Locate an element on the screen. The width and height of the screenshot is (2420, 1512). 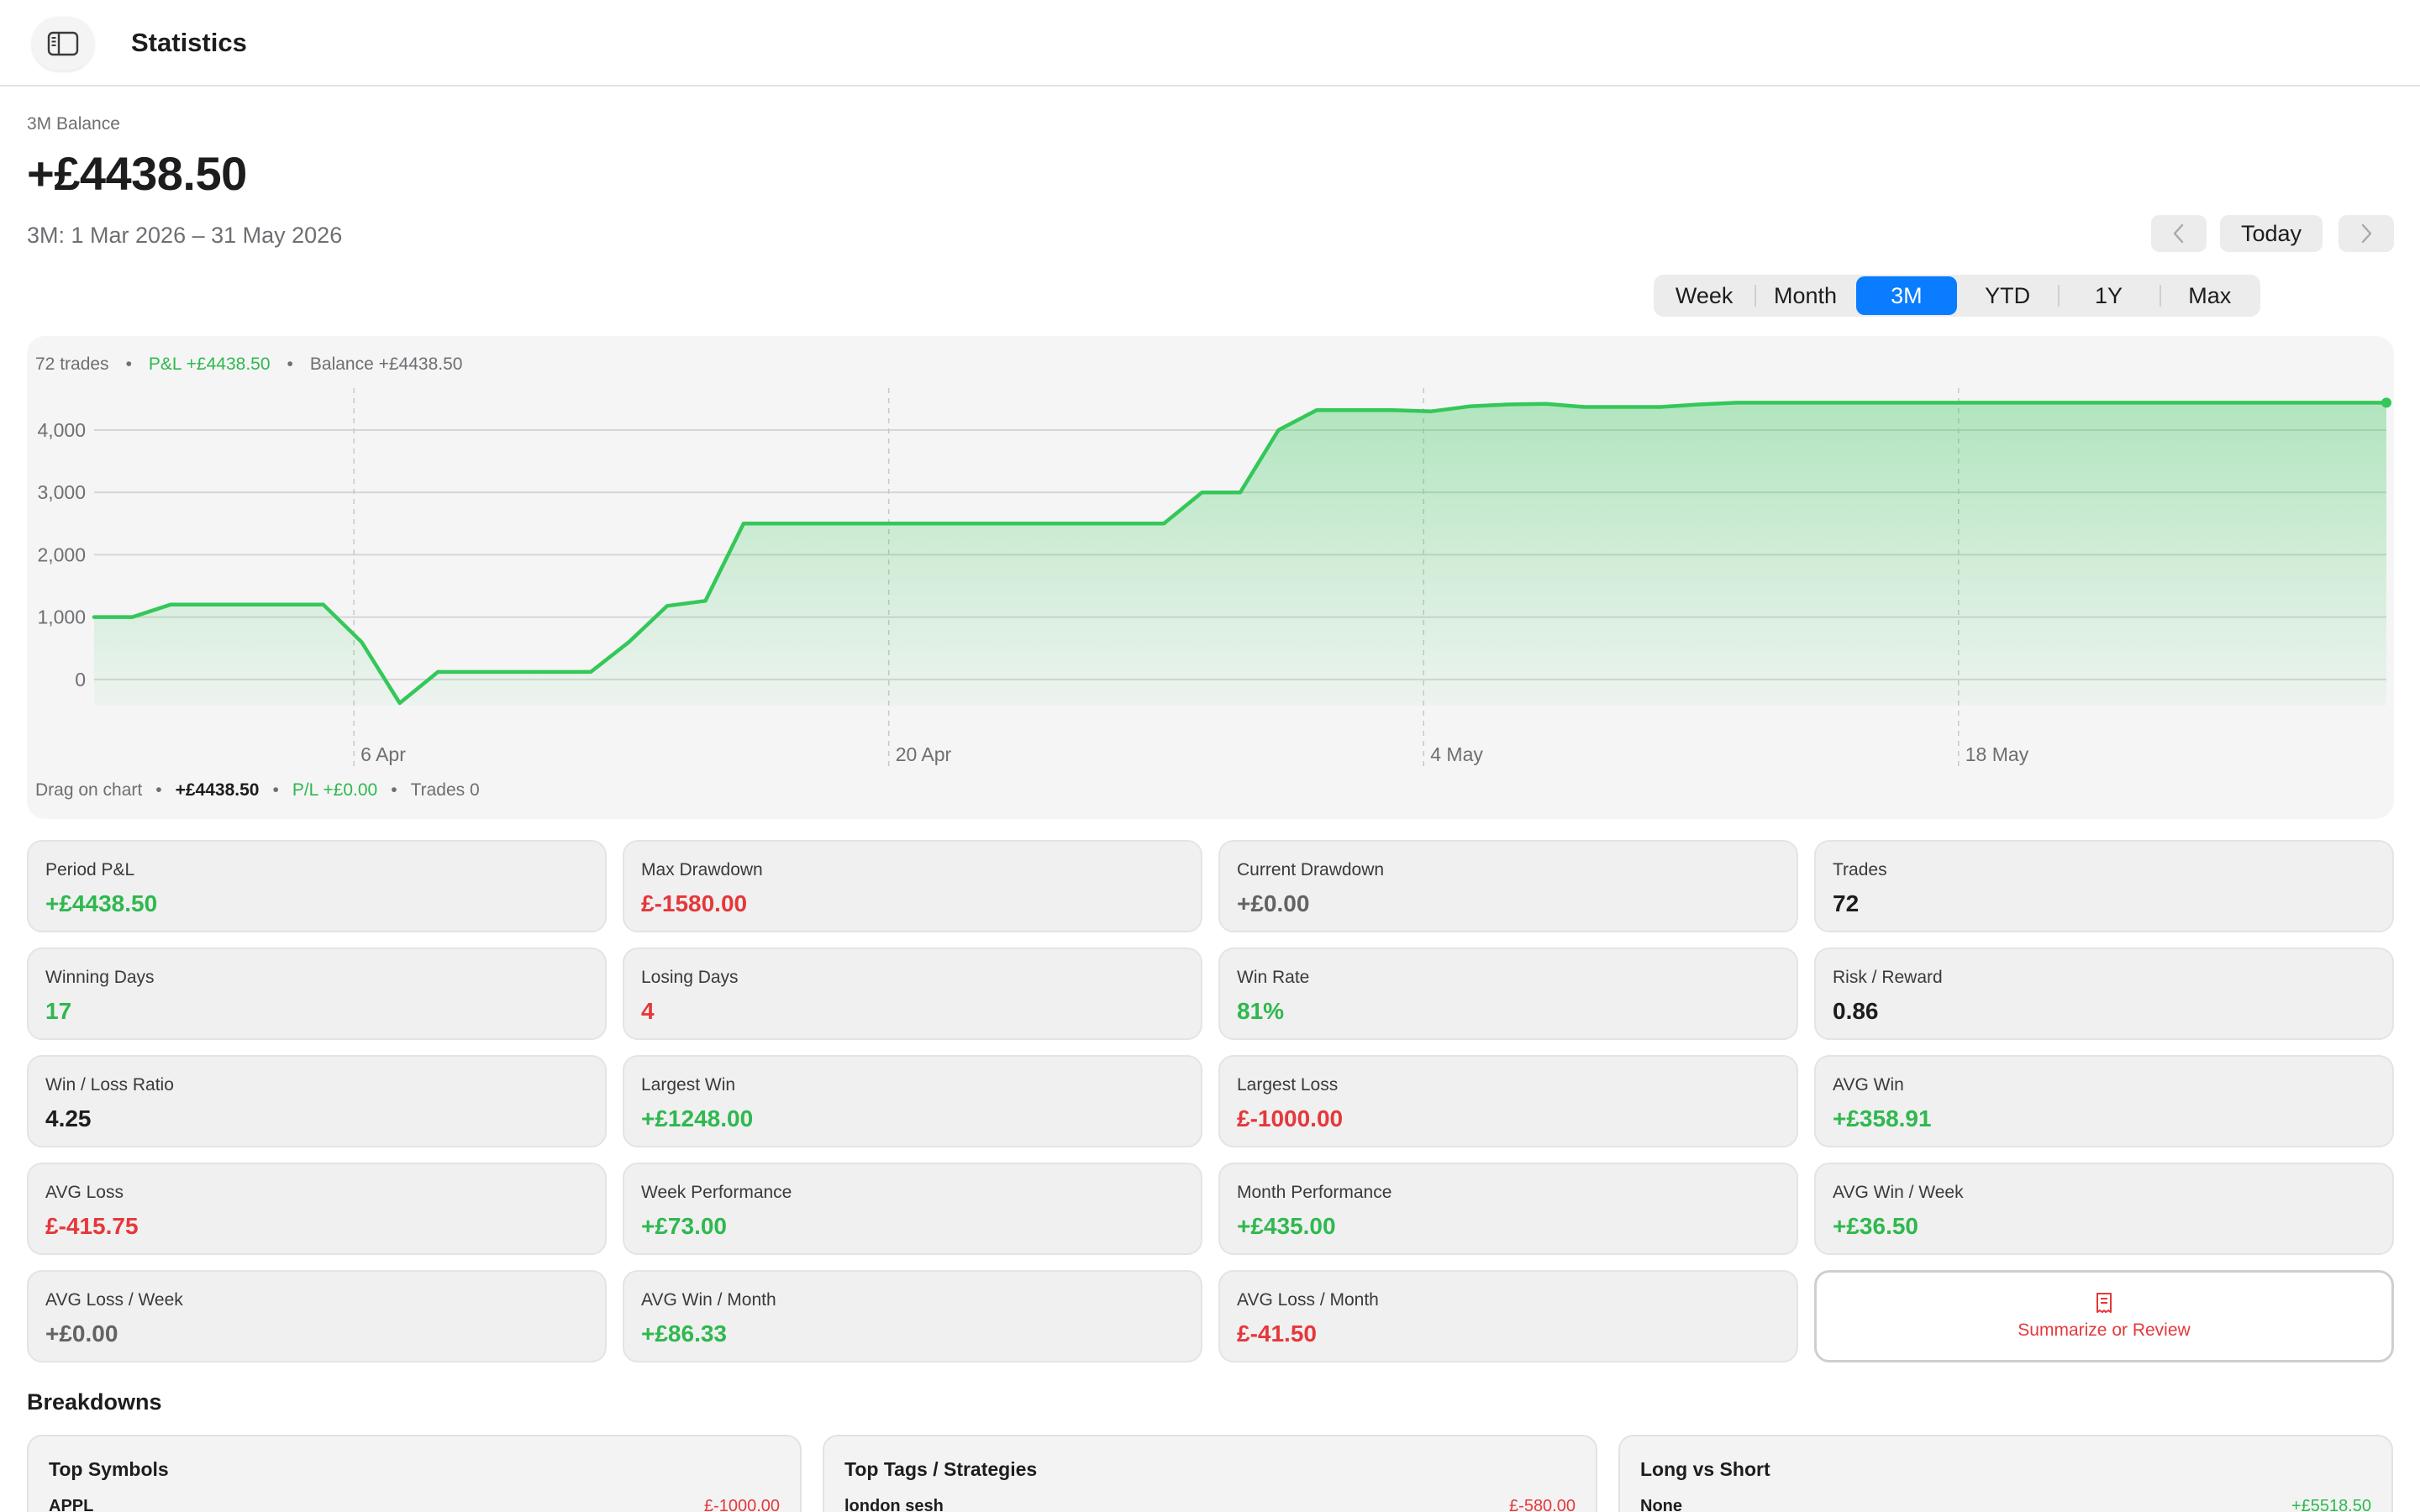
breakdown-row-name: APPL is located at coordinates (71, 1504).